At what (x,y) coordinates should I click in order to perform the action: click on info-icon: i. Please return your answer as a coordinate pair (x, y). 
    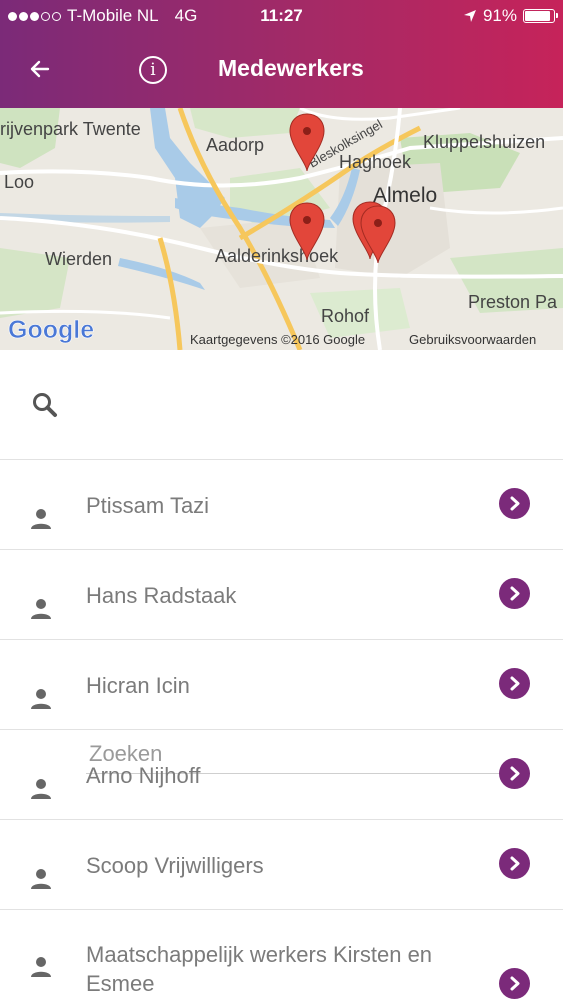
    Looking at the image, I should click on (153, 70).